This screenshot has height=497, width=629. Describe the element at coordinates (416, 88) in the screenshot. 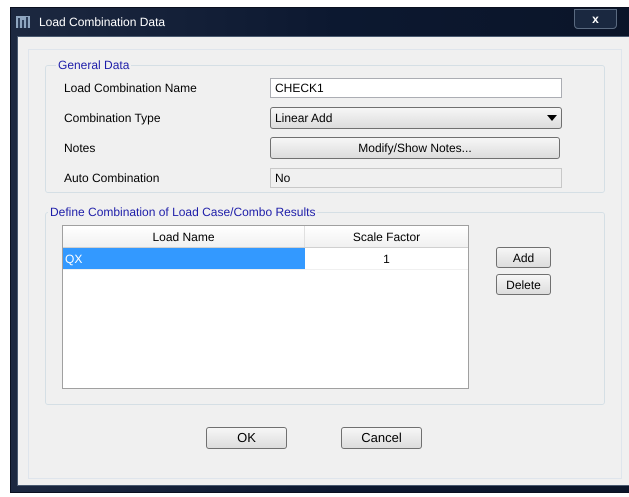

I see `name-field: CHECK1` at that location.